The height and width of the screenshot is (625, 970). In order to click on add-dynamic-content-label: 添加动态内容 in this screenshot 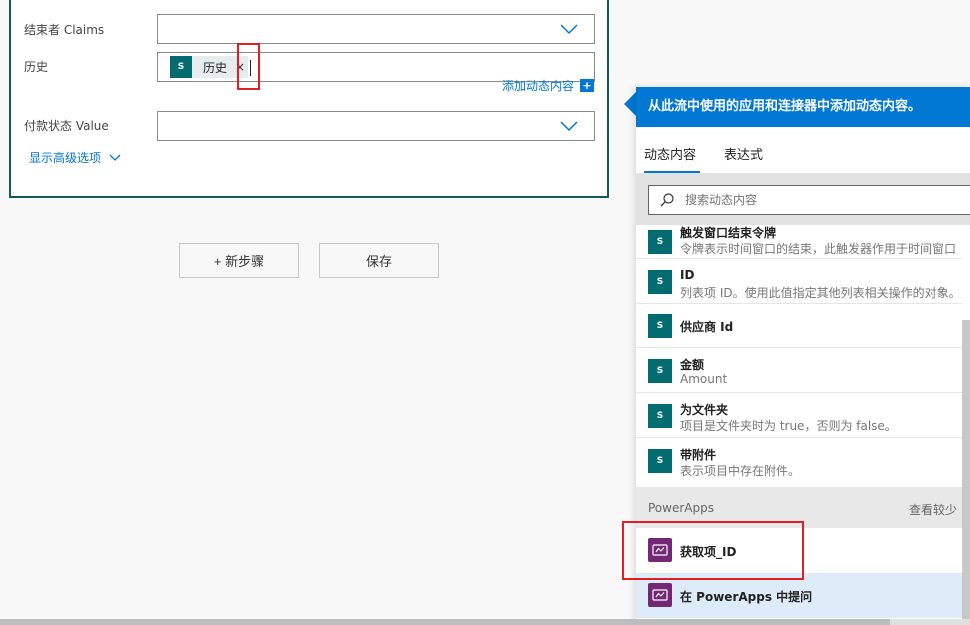, I will do `click(538, 86)`.